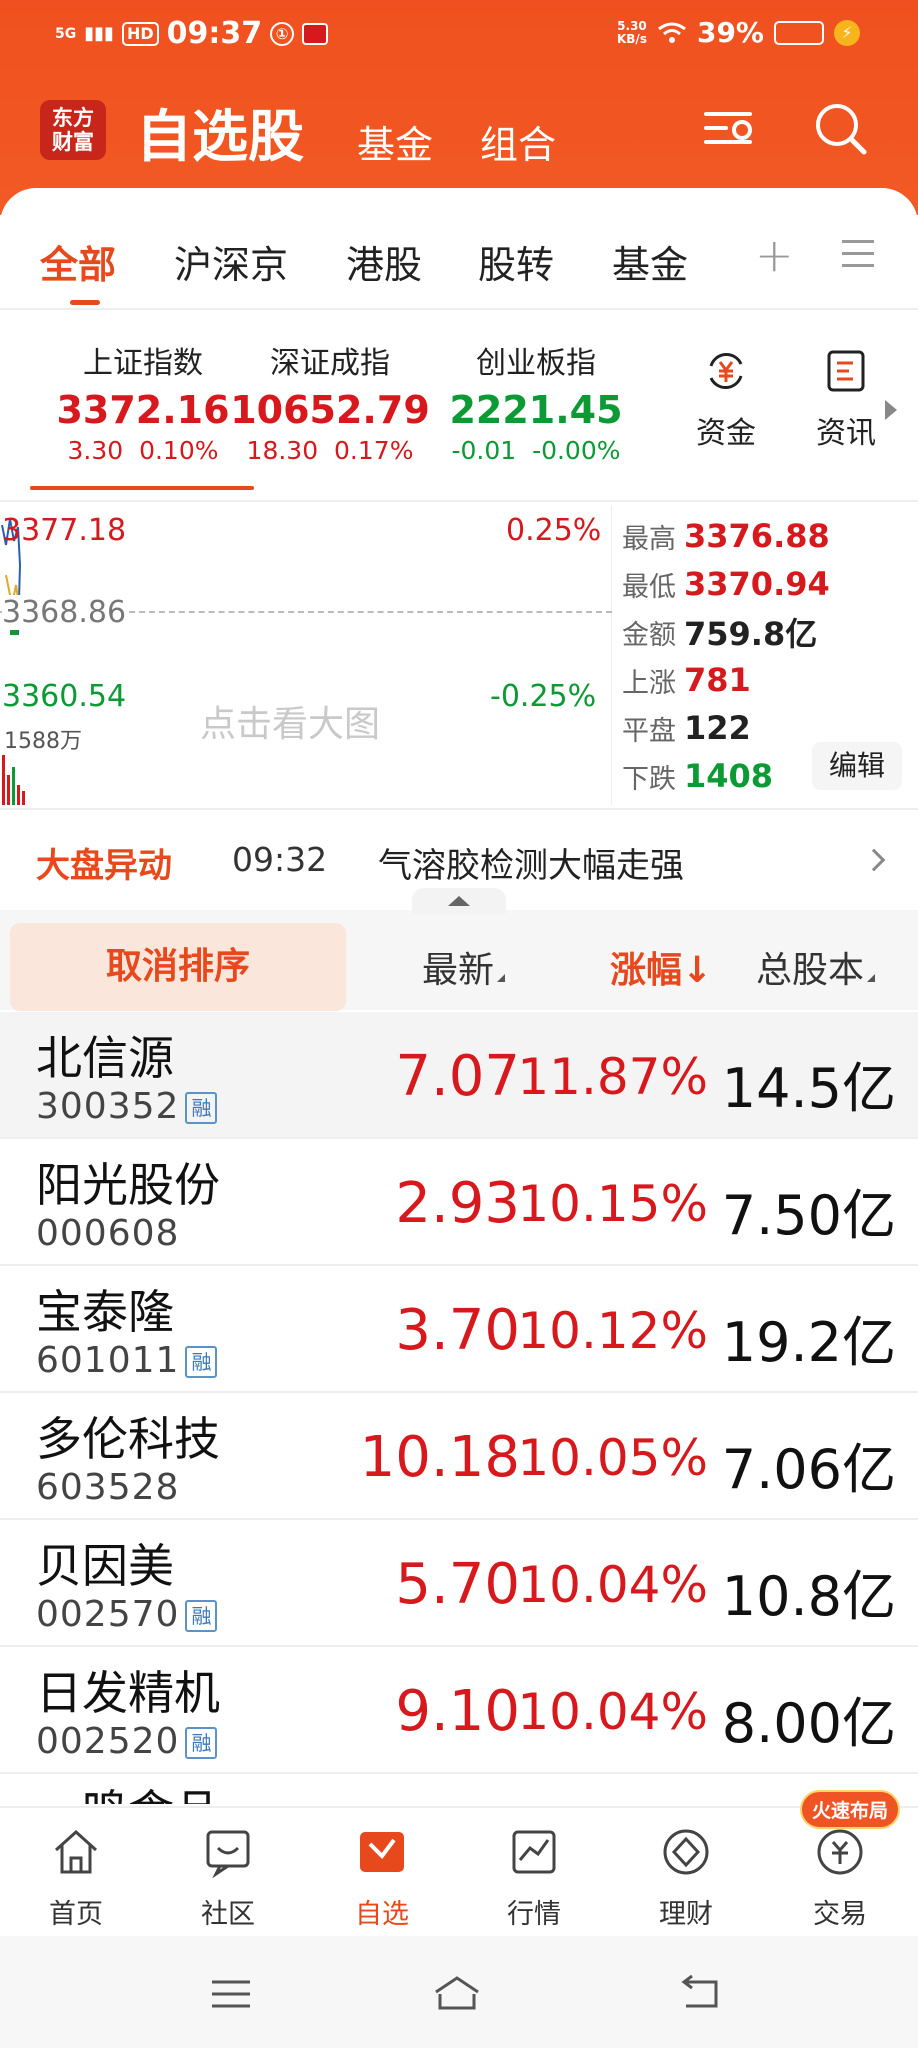 The width and height of the screenshot is (918, 2048). I want to click on partial-list-item: 一鸣食品, so click(128, 1790).